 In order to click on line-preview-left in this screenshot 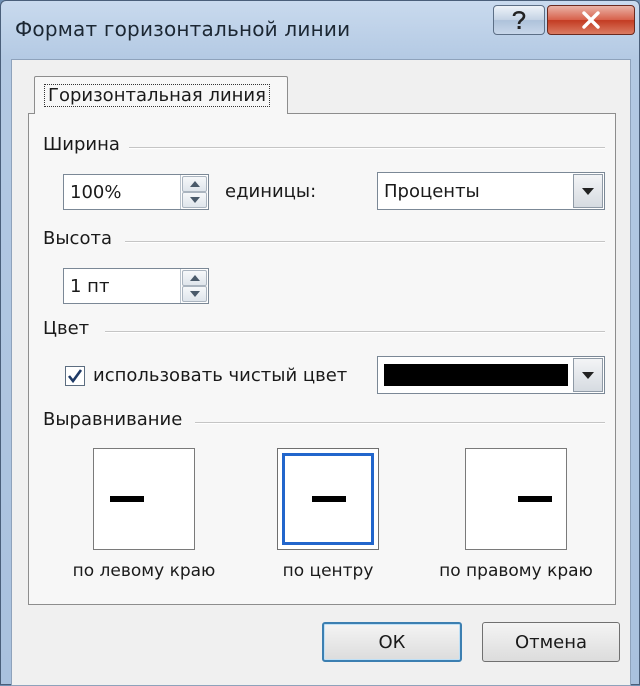, I will do `click(127, 499)`.